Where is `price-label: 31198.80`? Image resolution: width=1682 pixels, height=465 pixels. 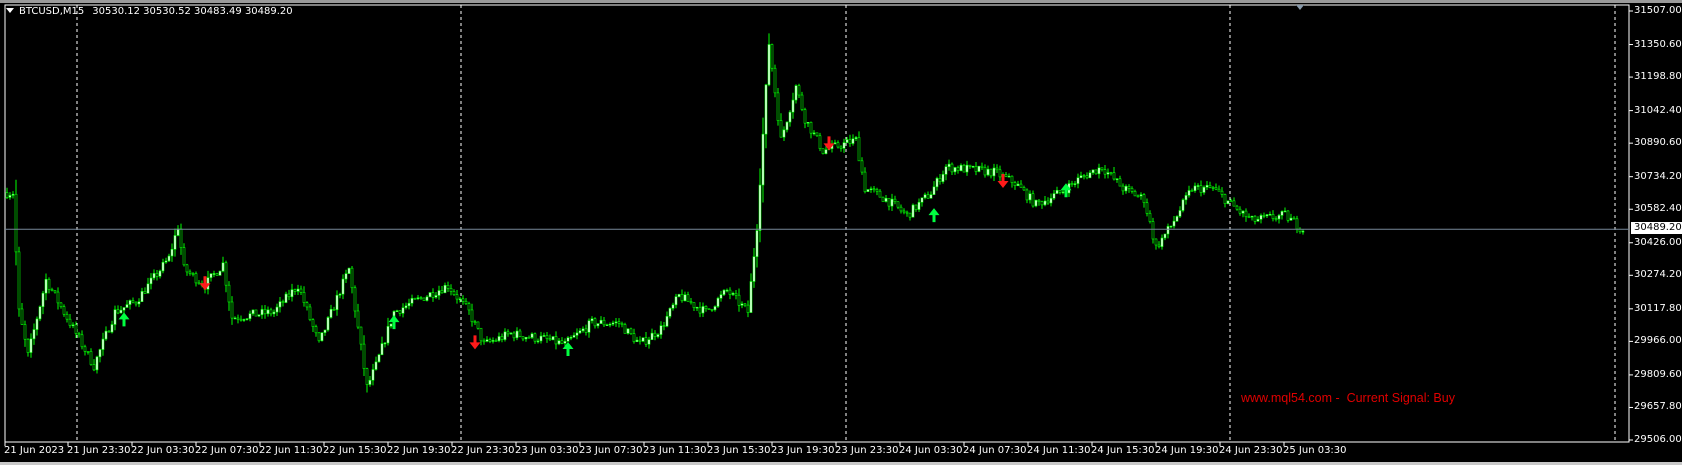 price-label: 31198.80 is located at coordinates (1658, 77).